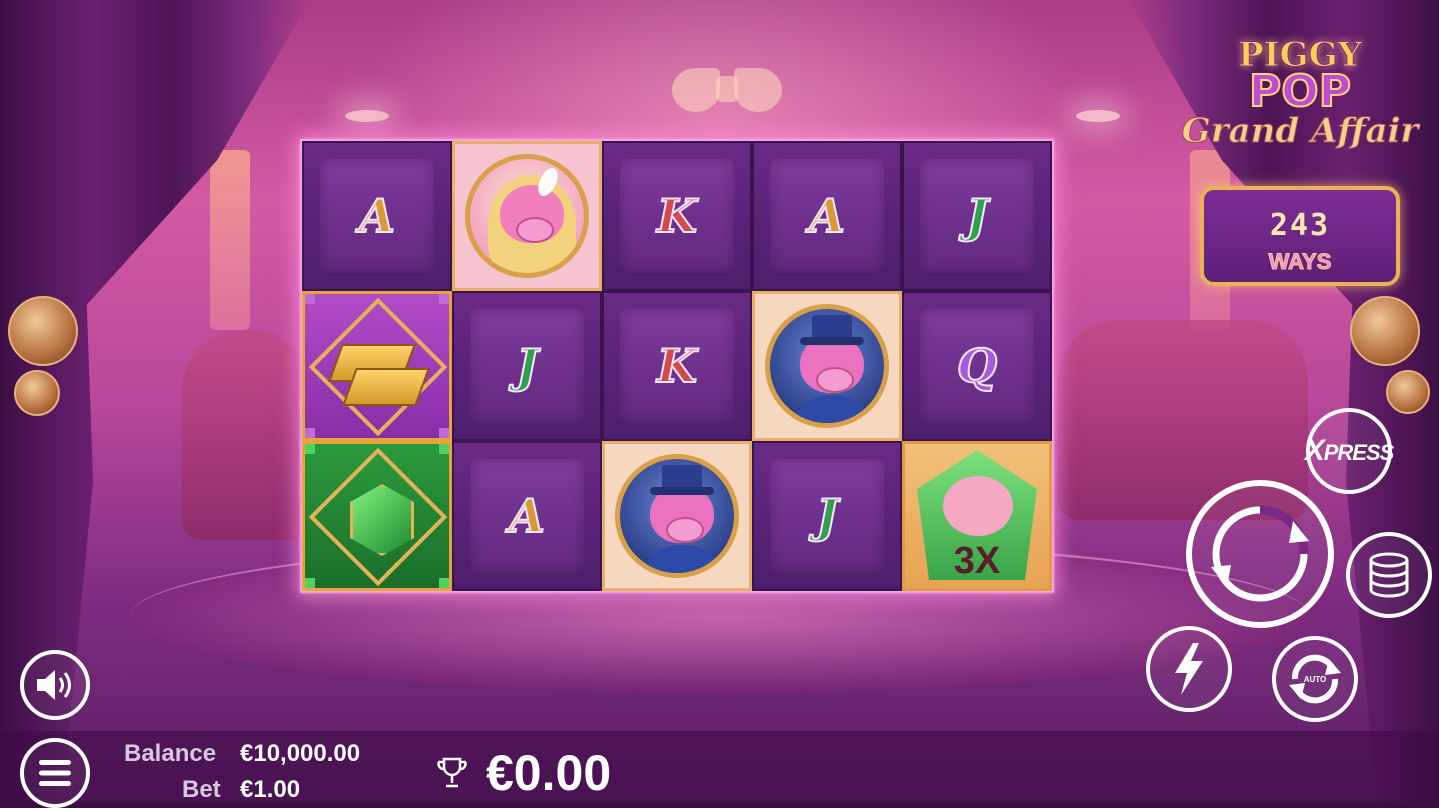  What do you see at coordinates (452, 772) in the screenshot?
I see `trophy-icon` at bounding box center [452, 772].